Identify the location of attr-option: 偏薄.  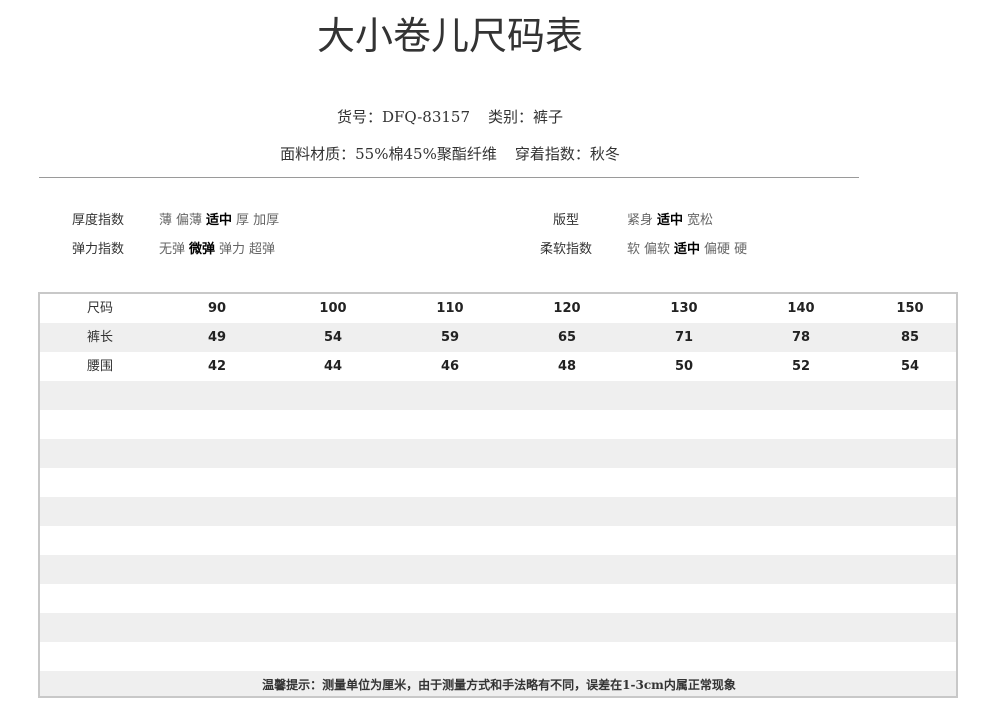
(189, 220).